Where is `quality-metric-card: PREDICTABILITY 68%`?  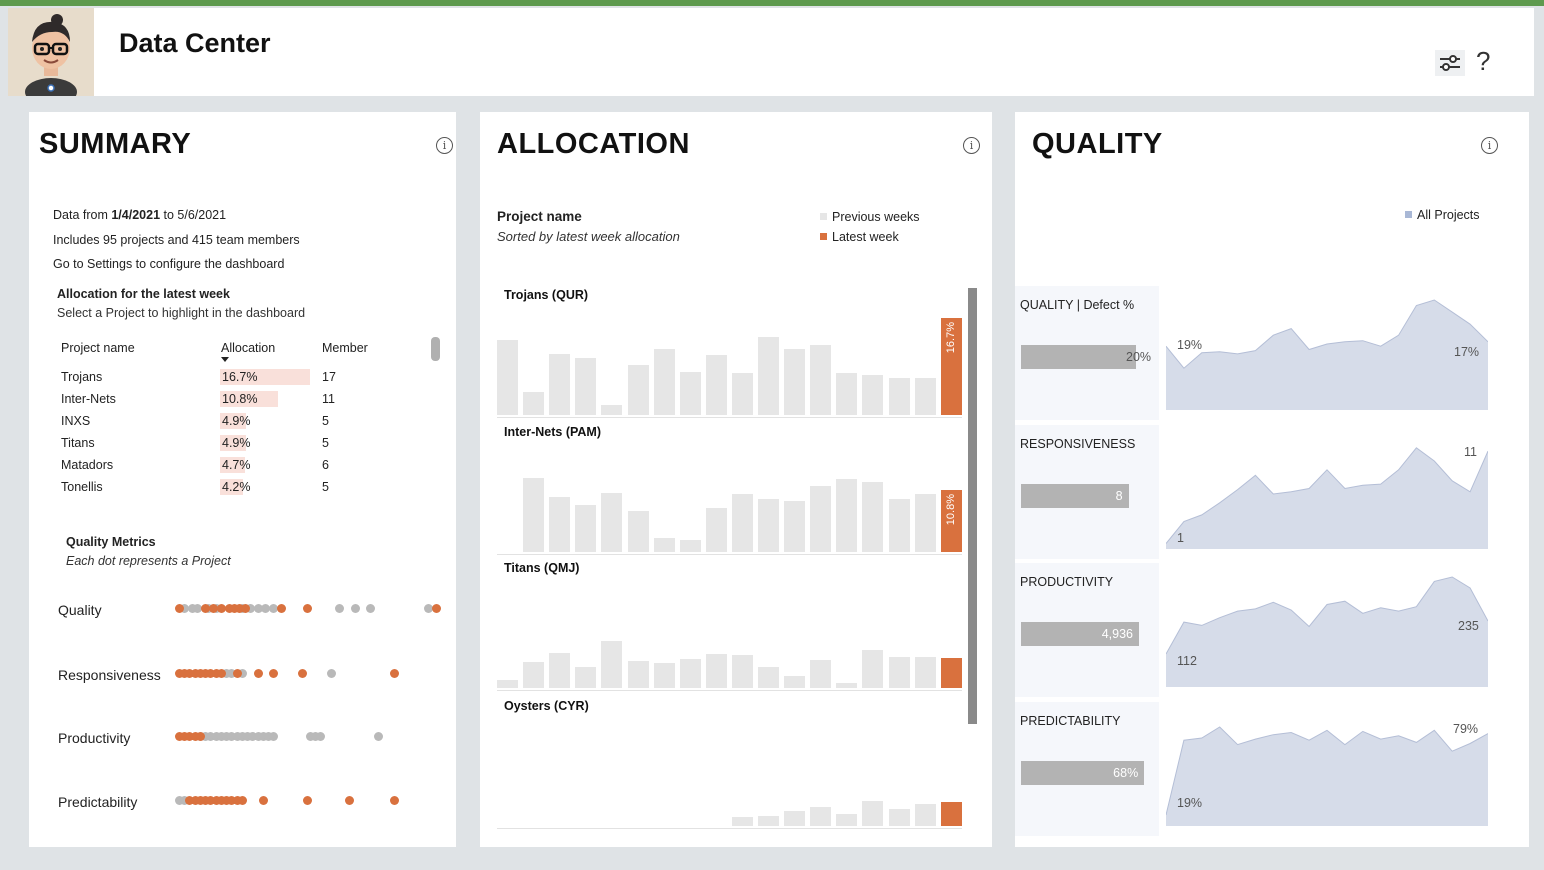 quality-metric-card: PREDICTABILITY 68% is located at coordinates (1087, 769).